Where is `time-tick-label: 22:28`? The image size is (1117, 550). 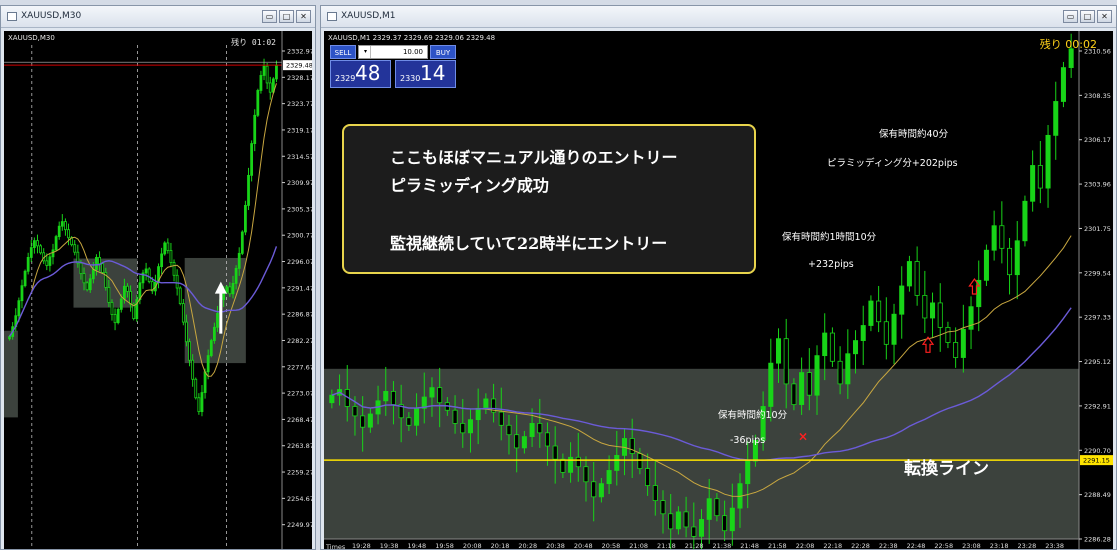 time-tick-label: 22:28 is located at coordinates (860, 545).